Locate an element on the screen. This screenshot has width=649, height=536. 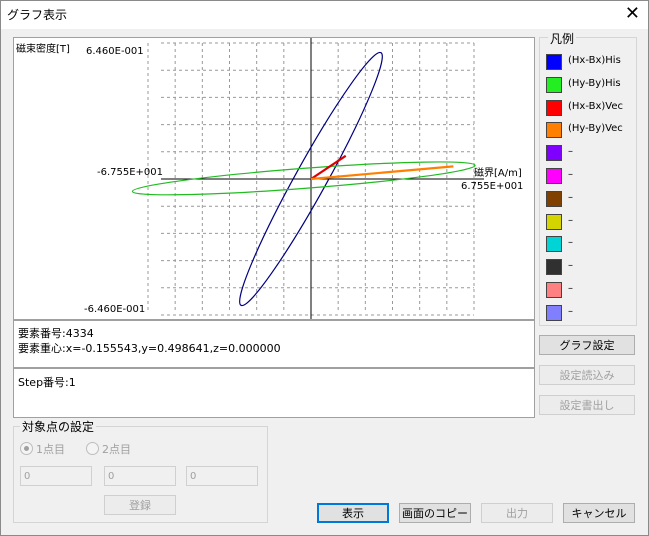
copy-screen-button: 画面のコピー is located at coordinates (435, 513).